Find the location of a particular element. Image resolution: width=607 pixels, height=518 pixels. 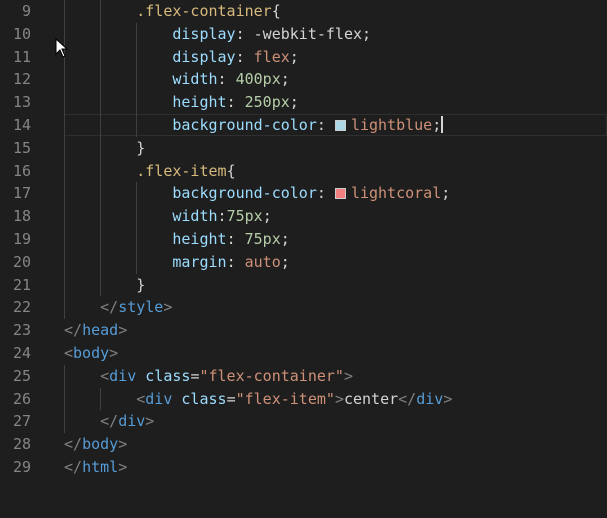

line-number: 17 is located at coordinates (21, 193).